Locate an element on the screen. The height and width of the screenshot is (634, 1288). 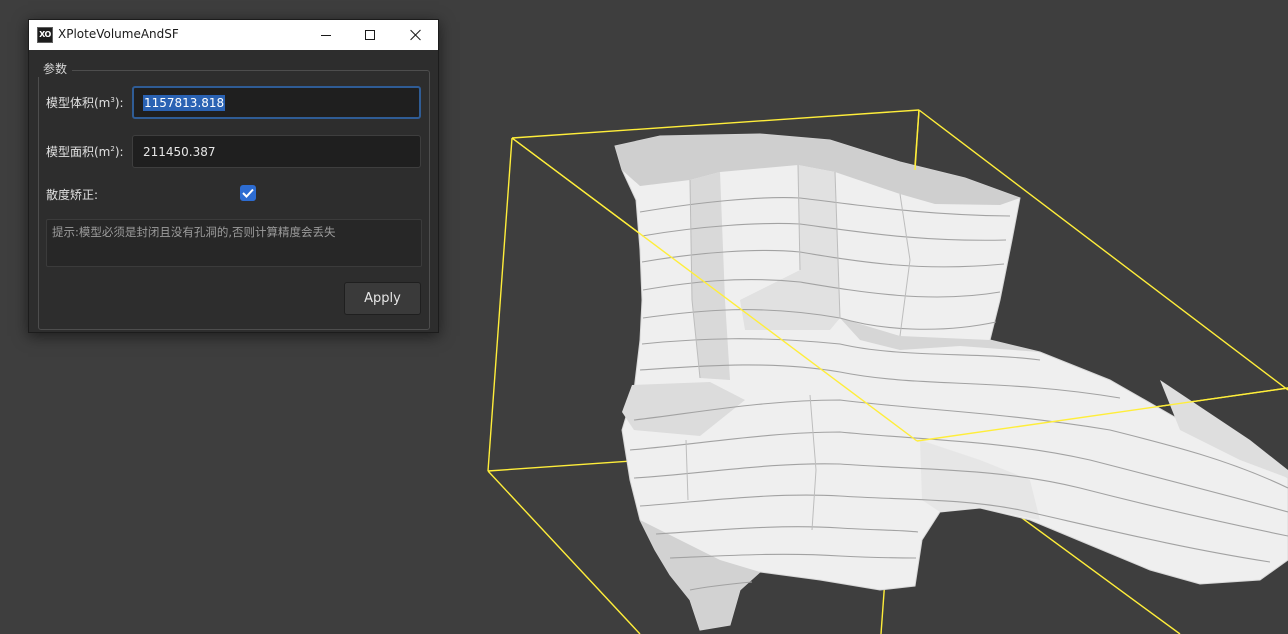
volume-label-text: 模型体积(m is located at coordinates (78, 103).